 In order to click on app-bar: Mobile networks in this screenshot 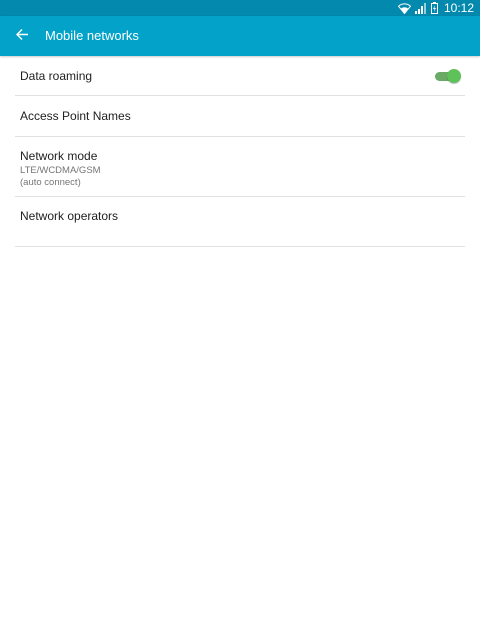, I will do `click(240, 36)`.